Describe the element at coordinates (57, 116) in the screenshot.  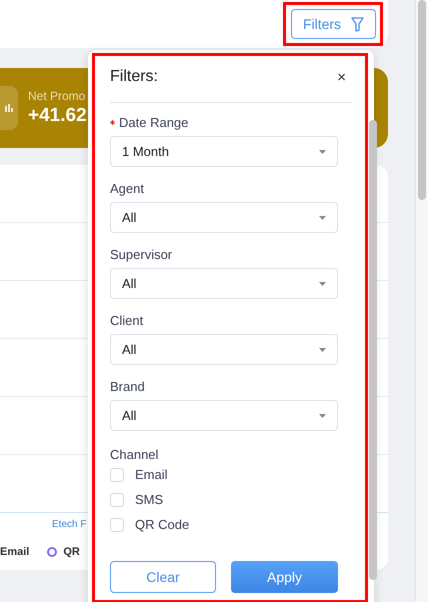
I see `banner-value: +41.62` at that location.